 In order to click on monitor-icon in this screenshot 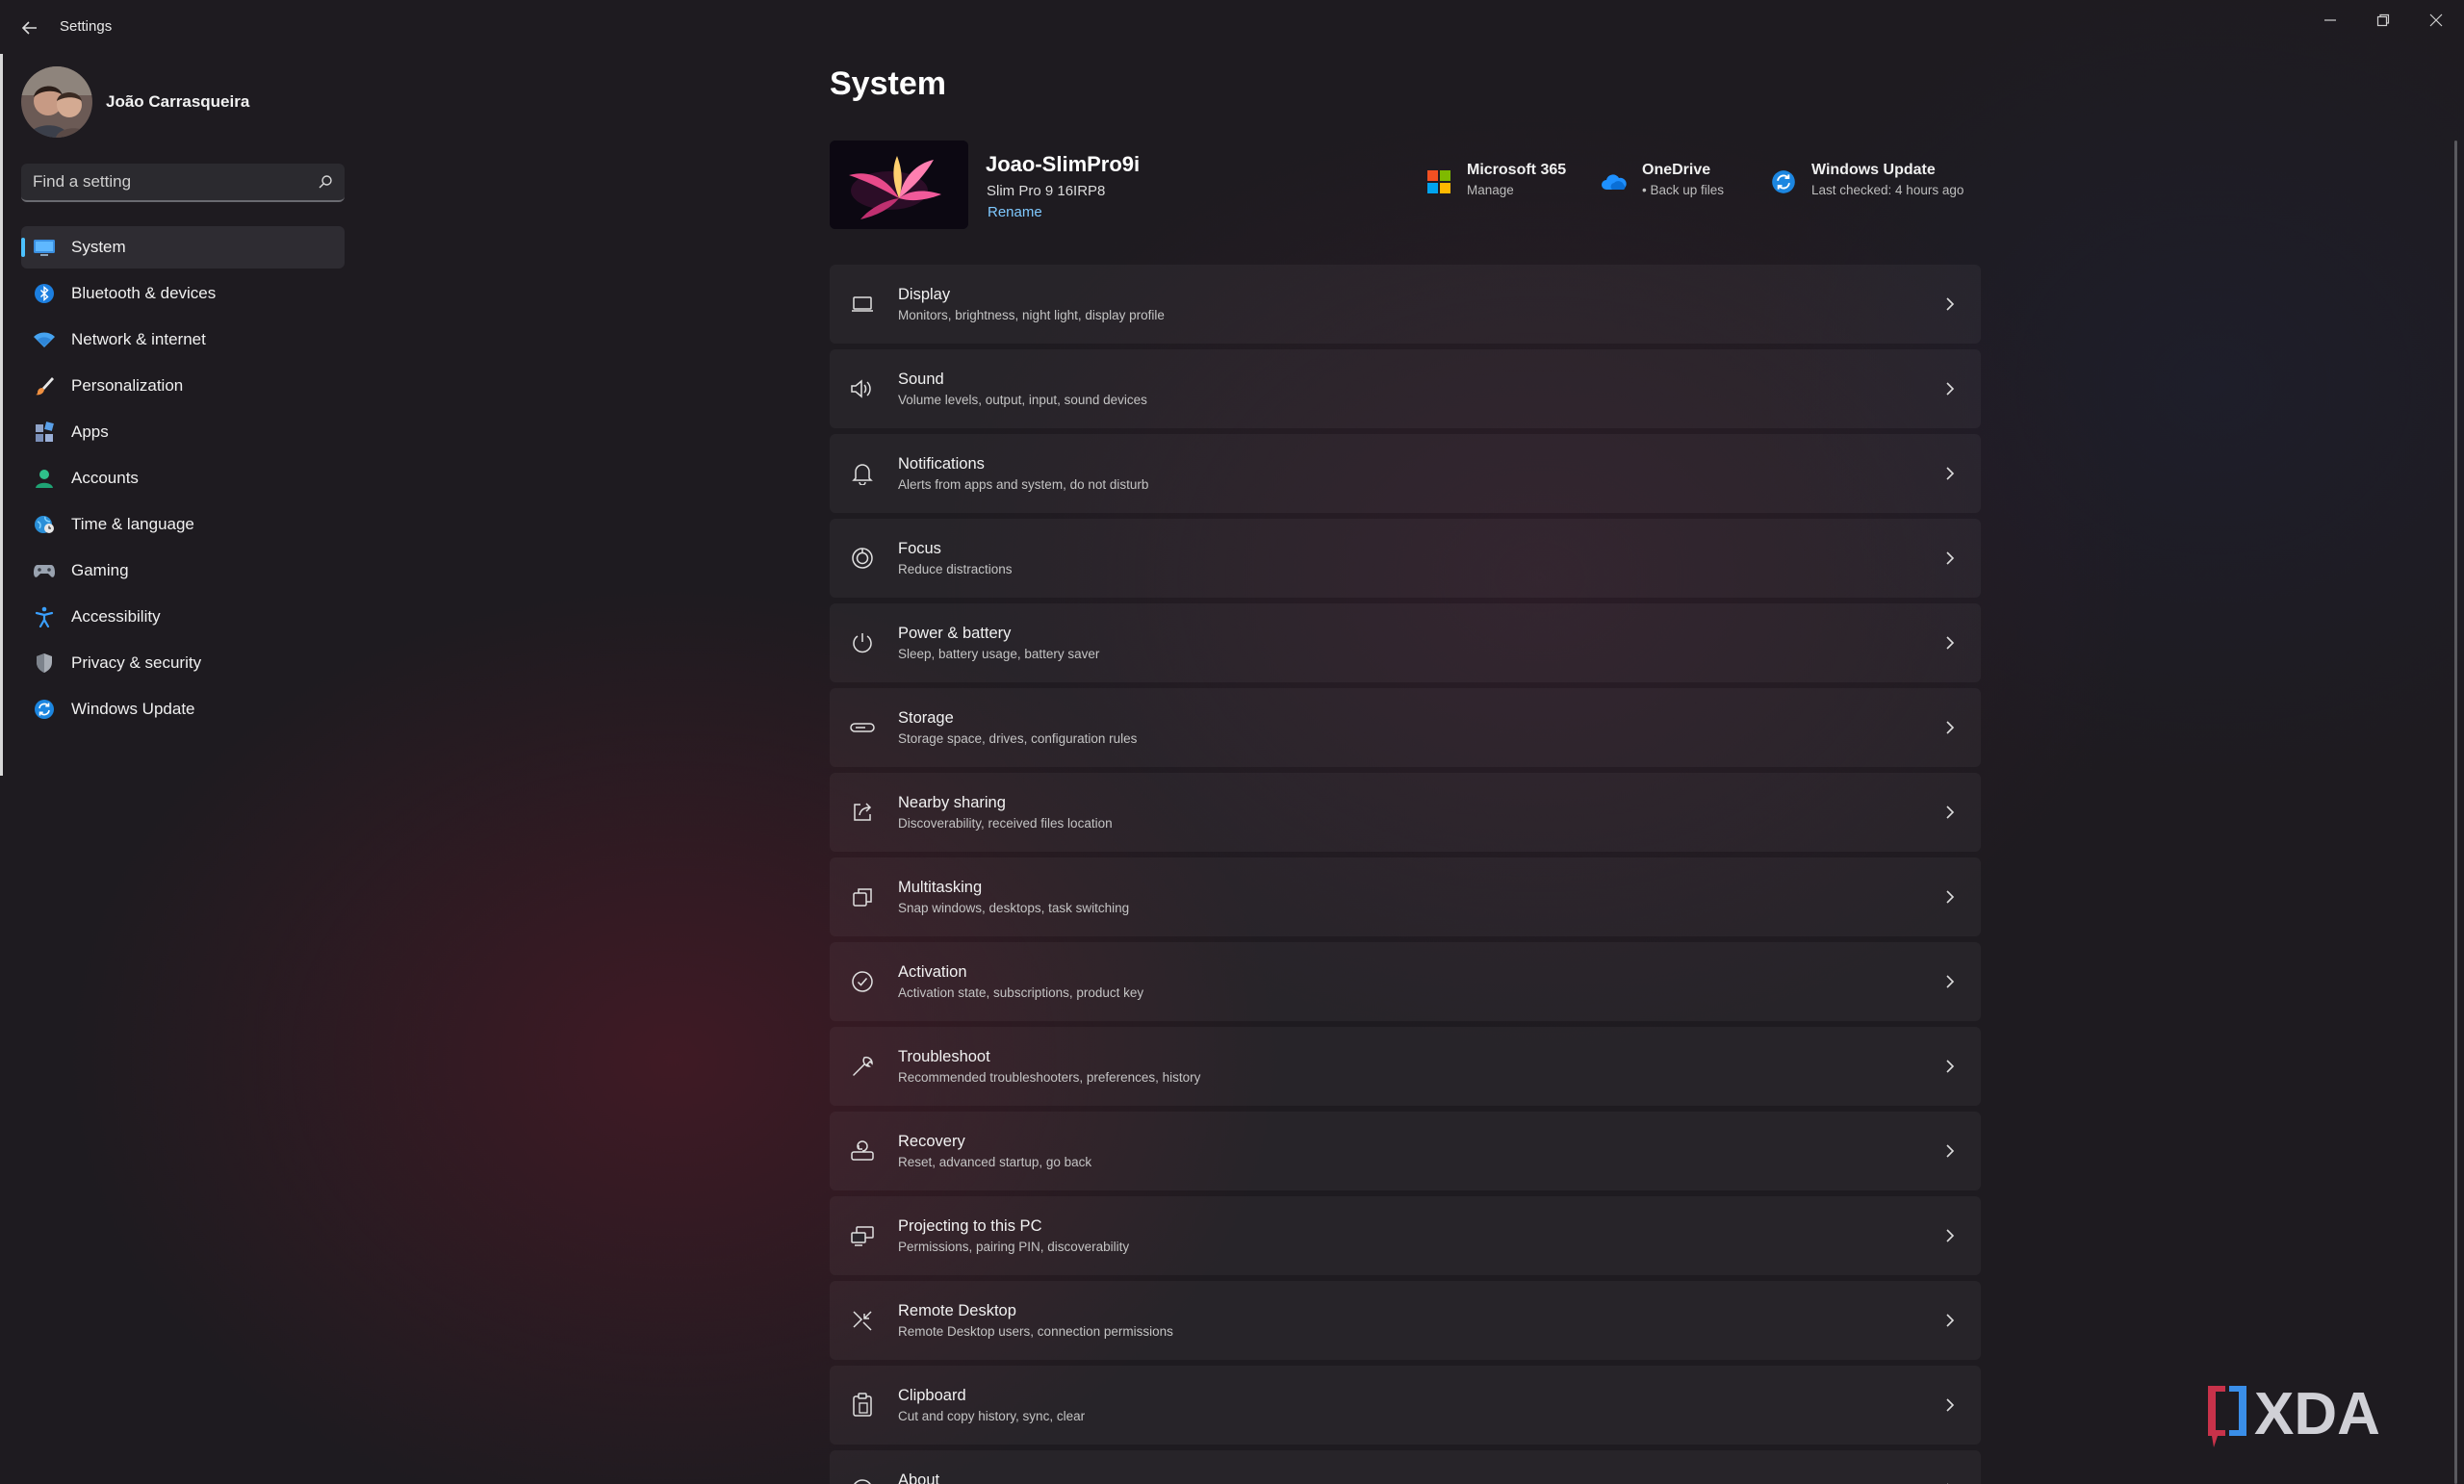, I will do `click(44, 247)`.